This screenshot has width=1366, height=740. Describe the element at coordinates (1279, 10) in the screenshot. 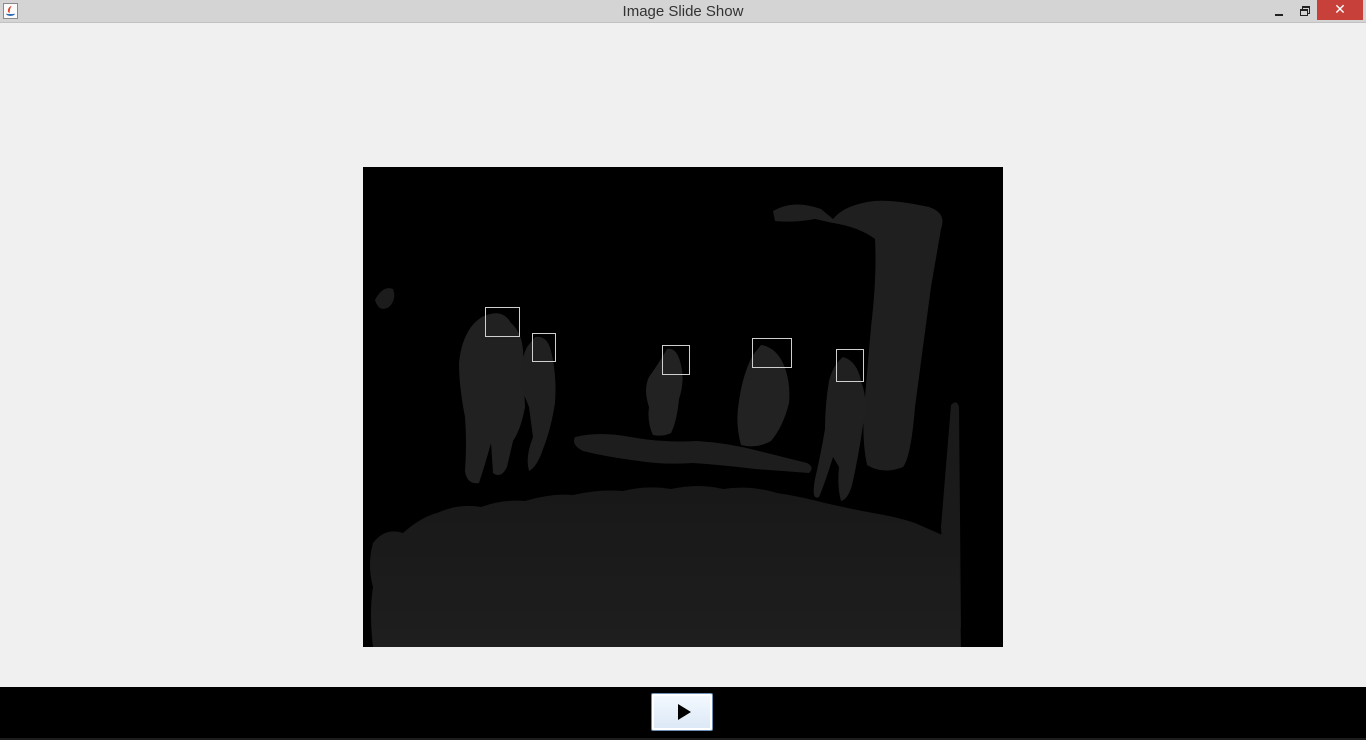

I see `minimize-button` at that location.